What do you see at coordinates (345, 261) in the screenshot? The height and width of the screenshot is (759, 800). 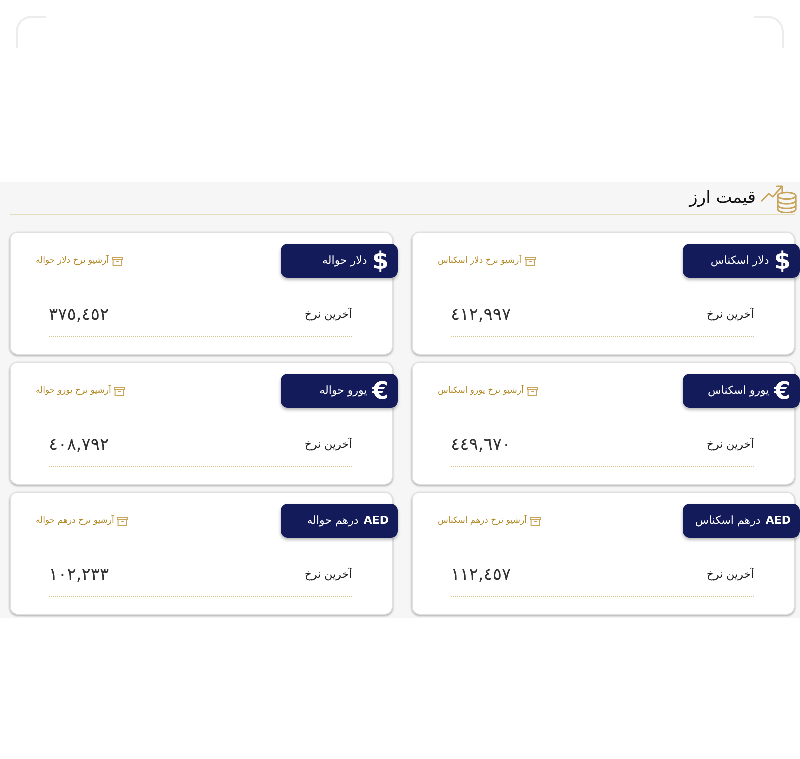 I see `currency-name: دلار حواله` at bounding box center [345, 261].